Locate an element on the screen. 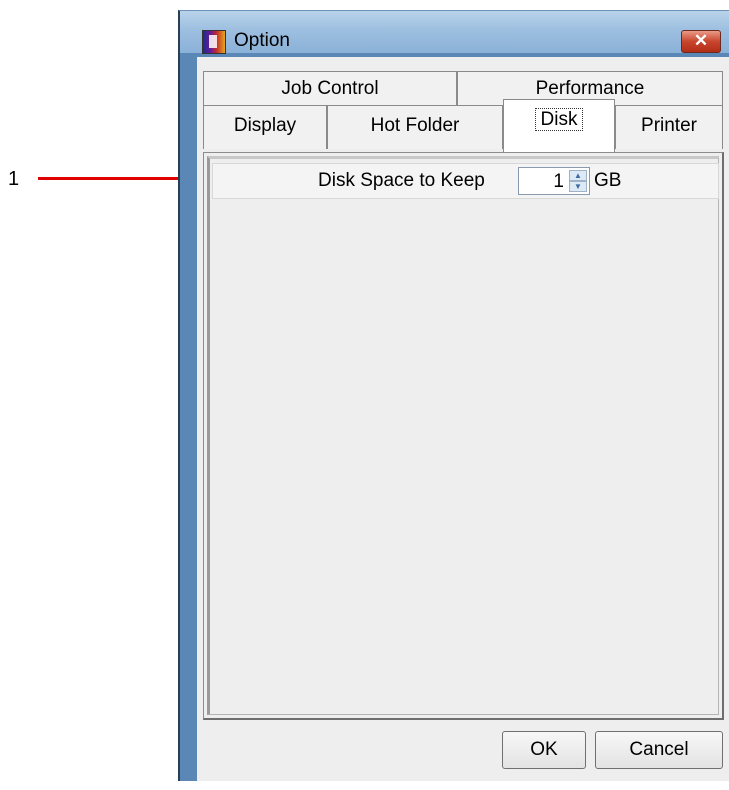 Image resolution: width=729 pixels, height=790 pixels. tab-label: Hot Folder is located at coordinates (415, 125).